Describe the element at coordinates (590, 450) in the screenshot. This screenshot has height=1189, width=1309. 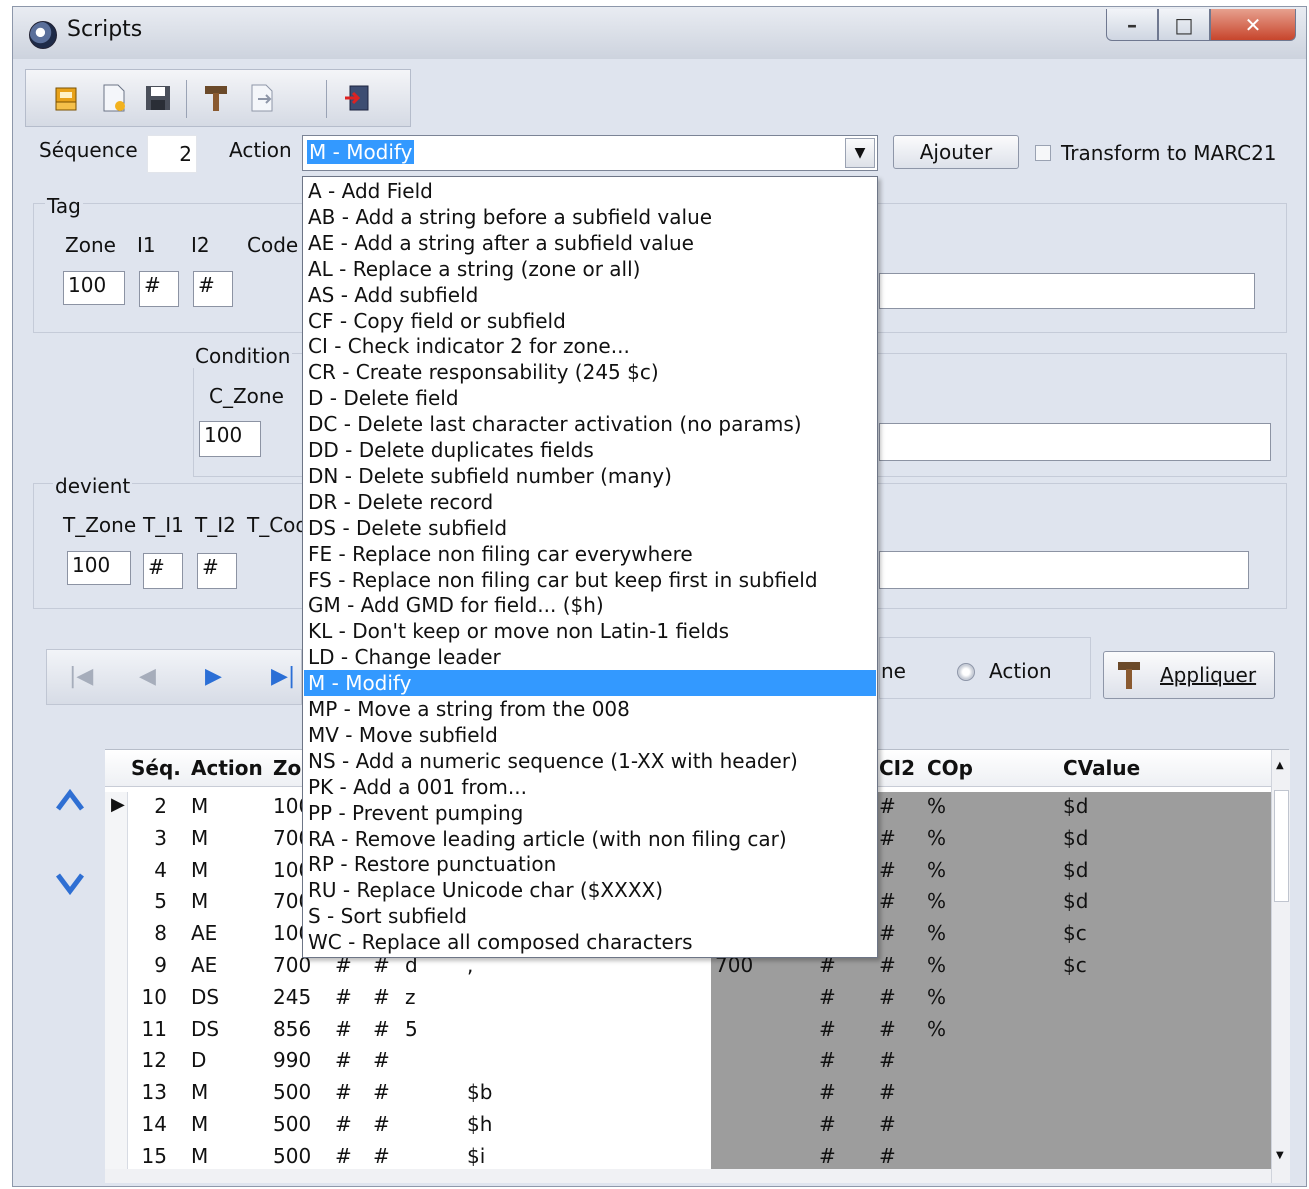
I see `dropdown-item: DD - Delete duplicates fields` at that location.